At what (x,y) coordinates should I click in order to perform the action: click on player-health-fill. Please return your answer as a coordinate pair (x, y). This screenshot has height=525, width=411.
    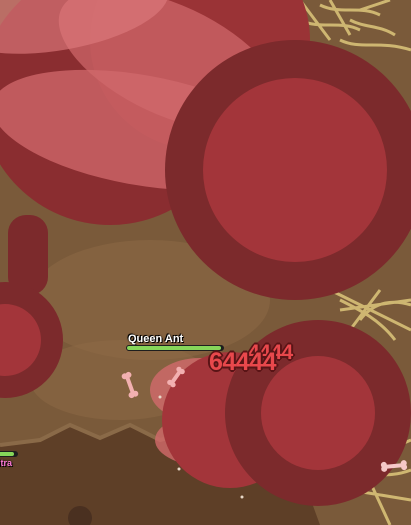
    Looking at the image, I should click on (7, 454).